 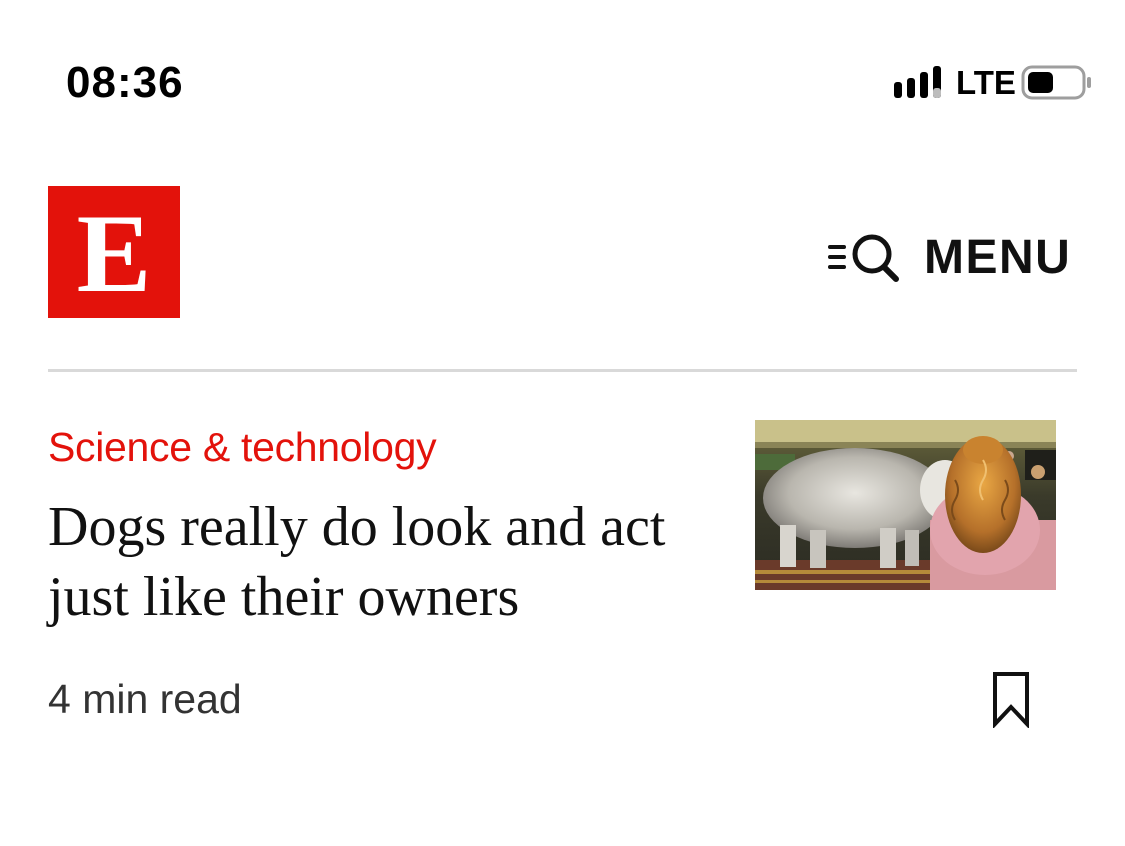 What do you see at coordinates (998, 257) in the screenshot?
I see `menu-label: MENU` at bounding box center [998, 257].